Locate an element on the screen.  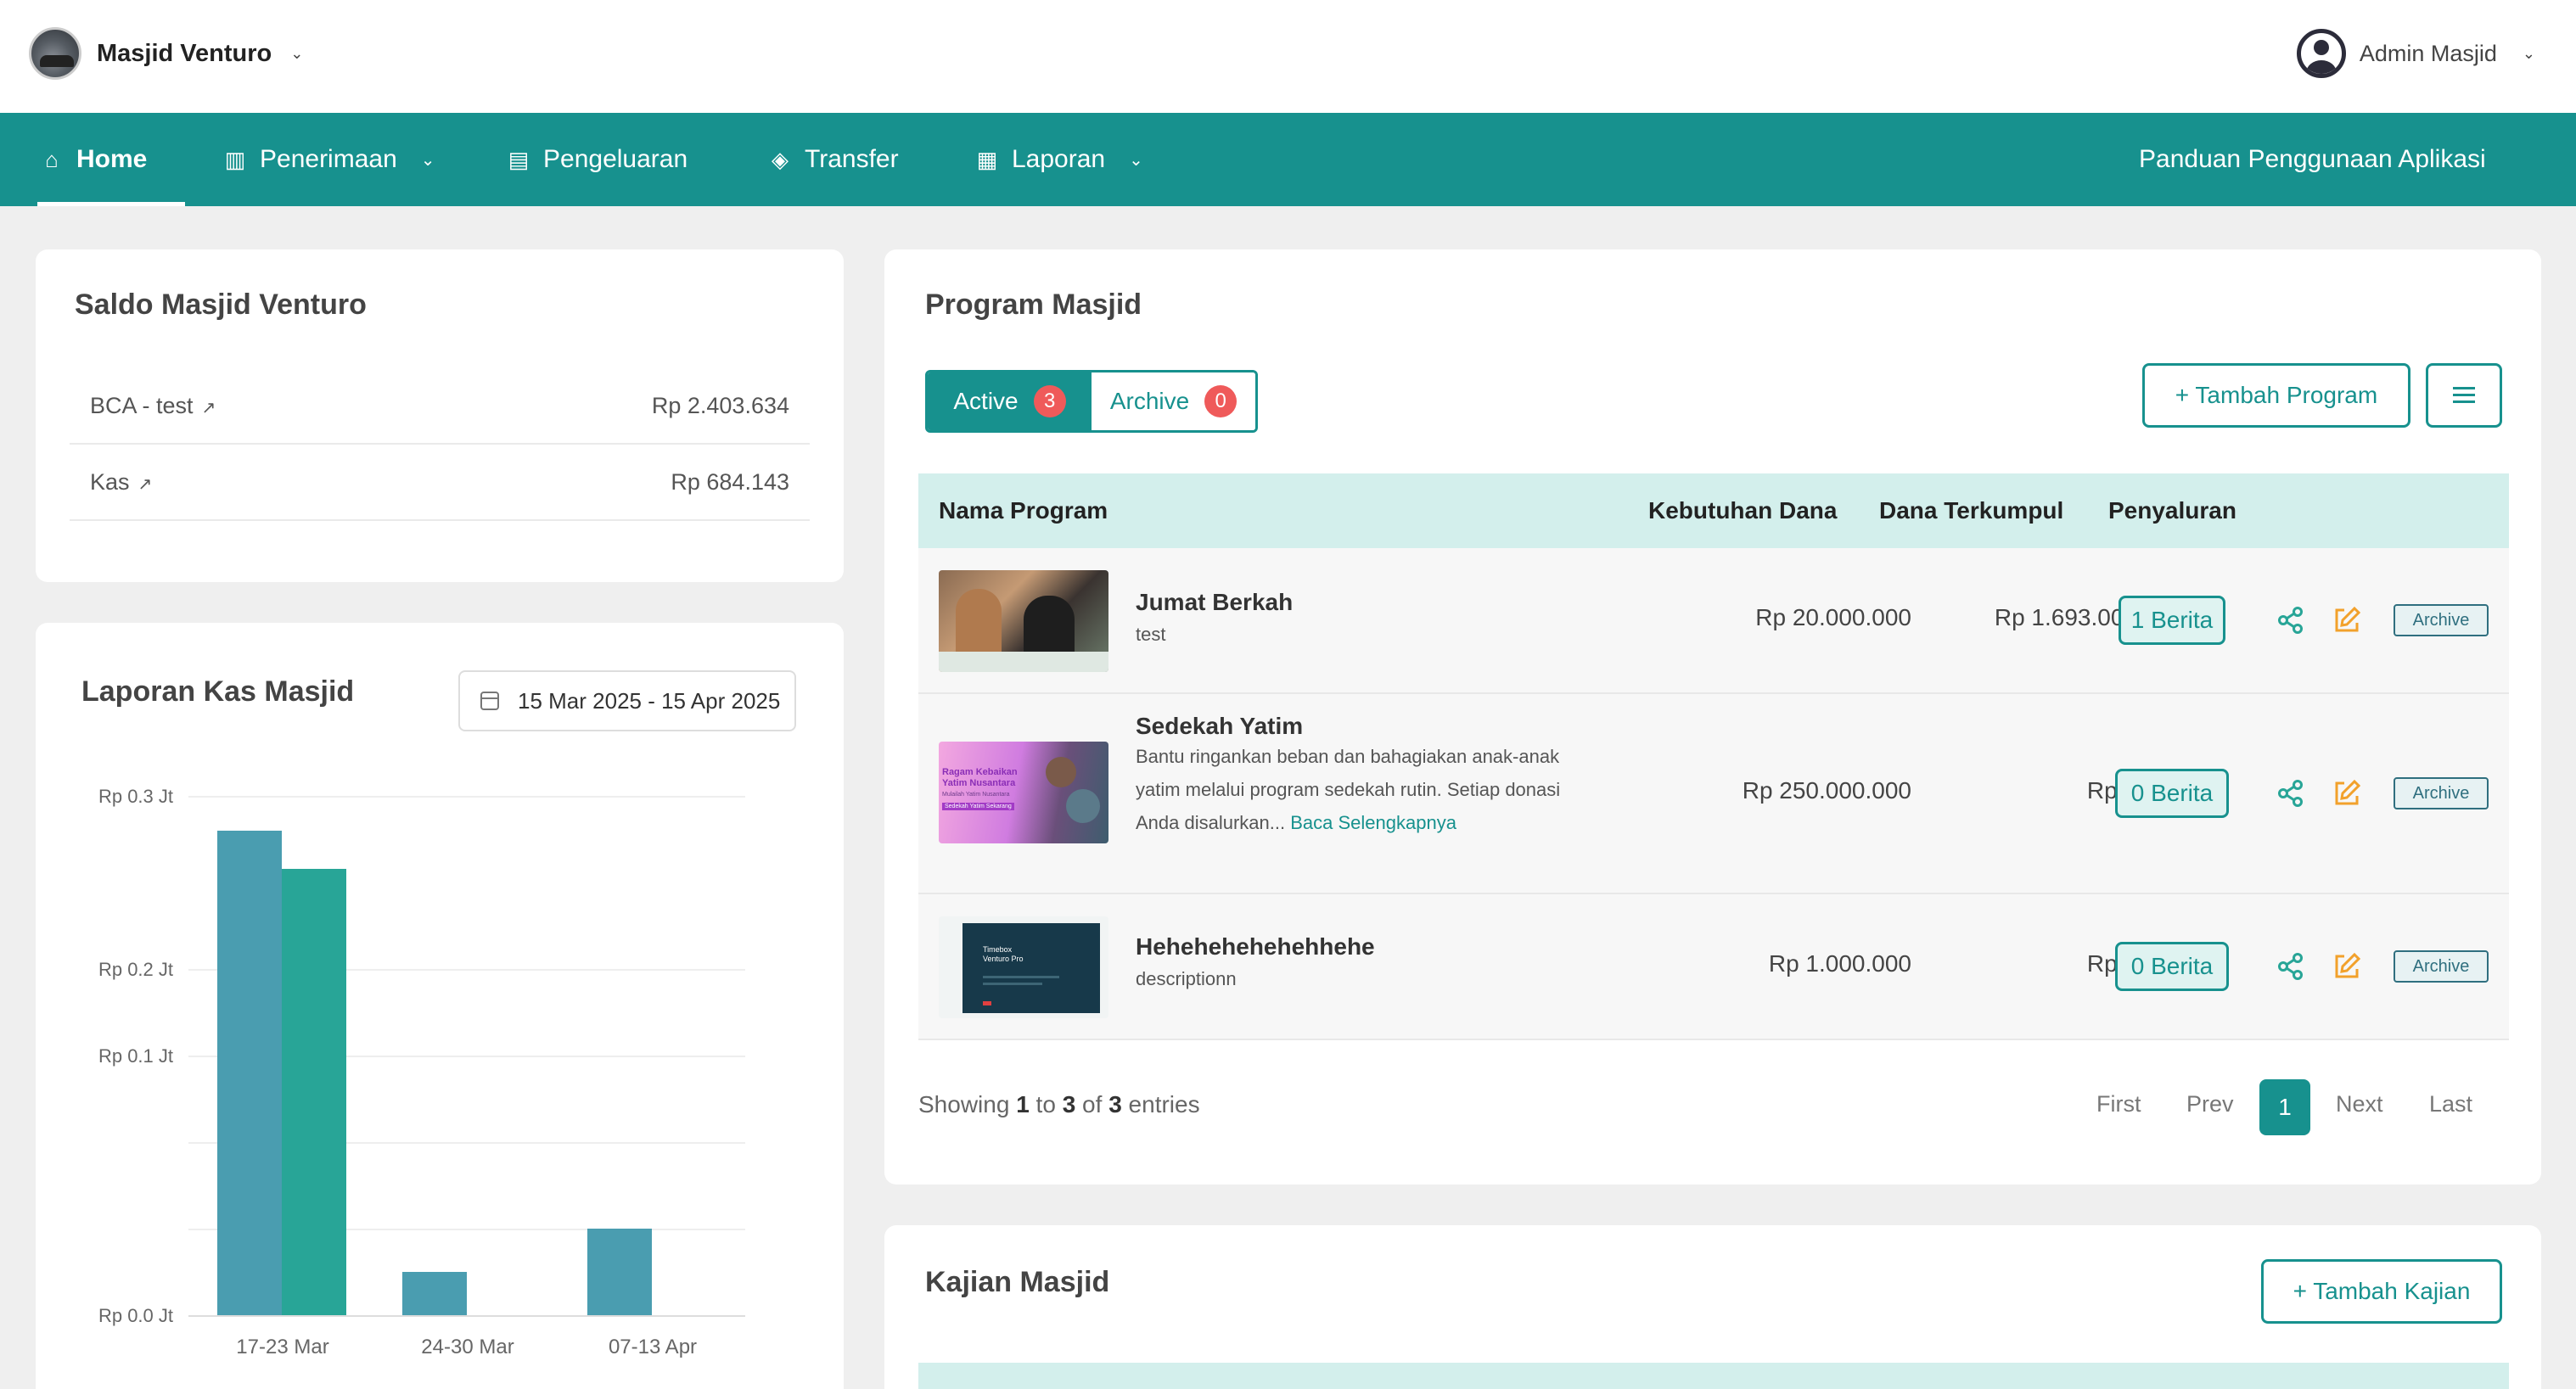
top-bar: Masjid Venturo ⌄ Admin Masjid ⌄ is located at coordinates (1288, 57).